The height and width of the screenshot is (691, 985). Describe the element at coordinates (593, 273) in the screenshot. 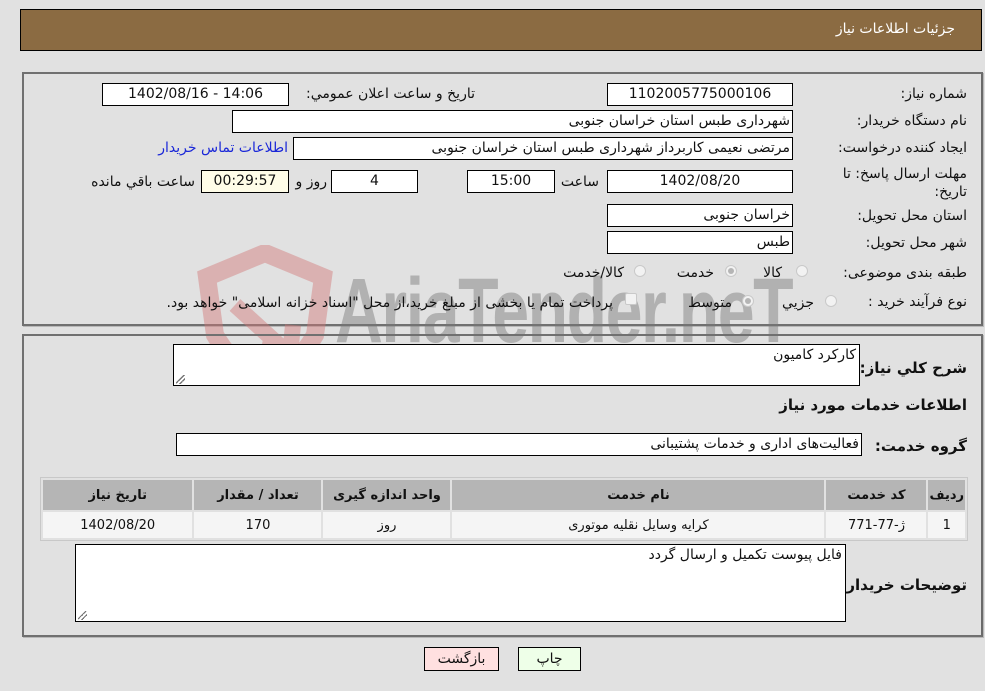

I see `category-option-goods-service: کالا/خدمت` at that location.